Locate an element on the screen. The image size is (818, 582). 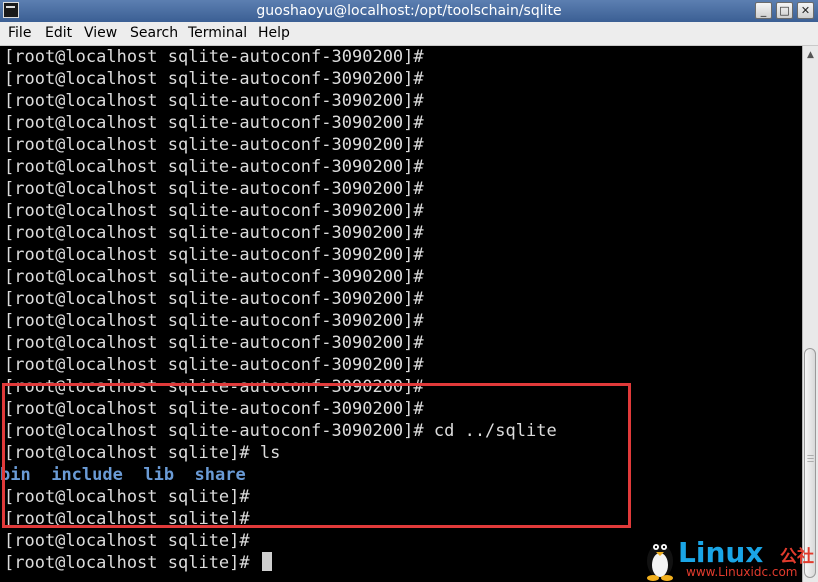
close-button: ✕ is located at coordinates (805, 10).